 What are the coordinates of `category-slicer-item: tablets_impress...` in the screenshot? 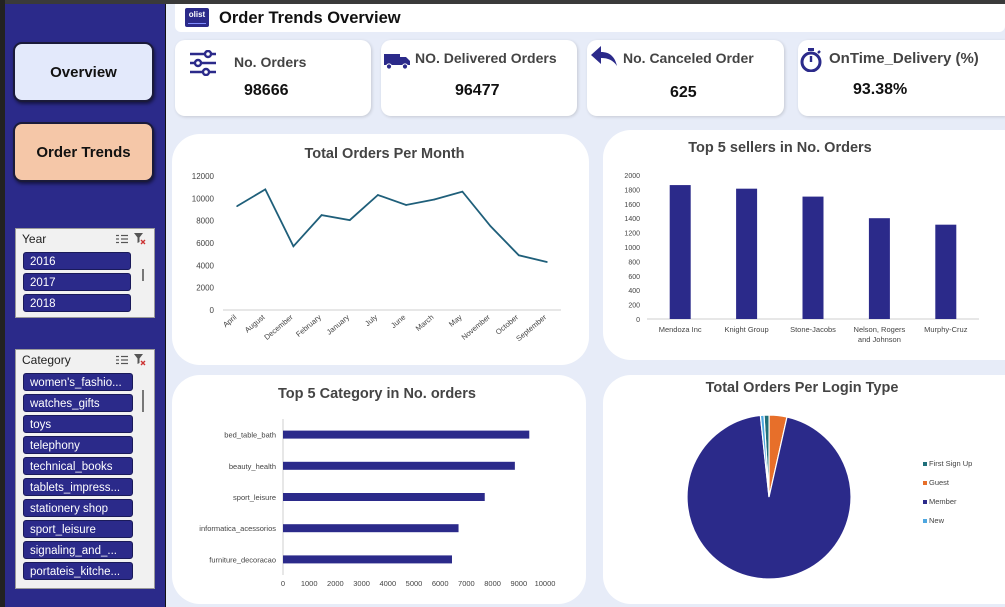 It's located at (78, 487).